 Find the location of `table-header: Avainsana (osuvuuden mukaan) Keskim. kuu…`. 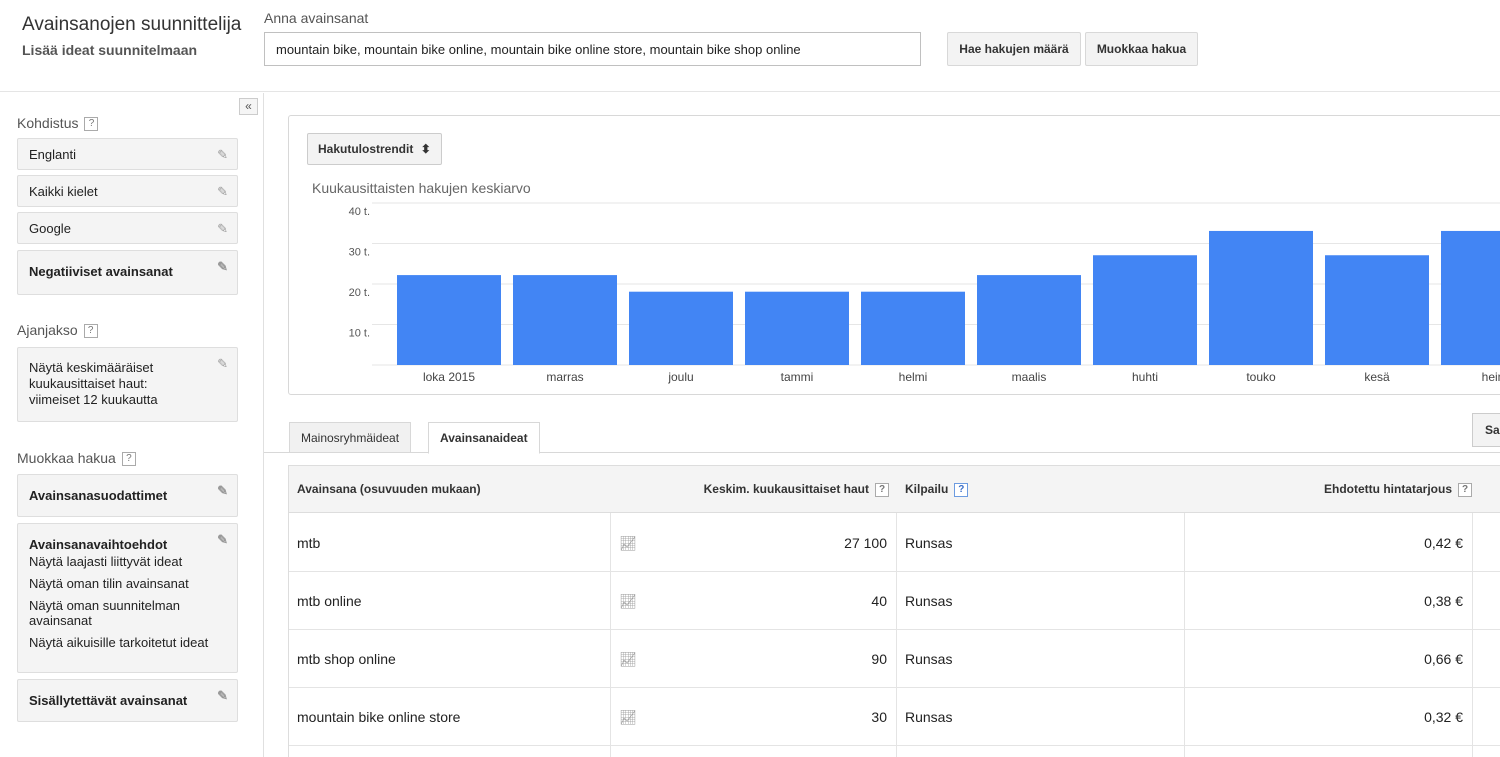

table-header: Avainsana (osuvuuden mukaan) Keskim. kuu… is located at coordinates (894, 489).